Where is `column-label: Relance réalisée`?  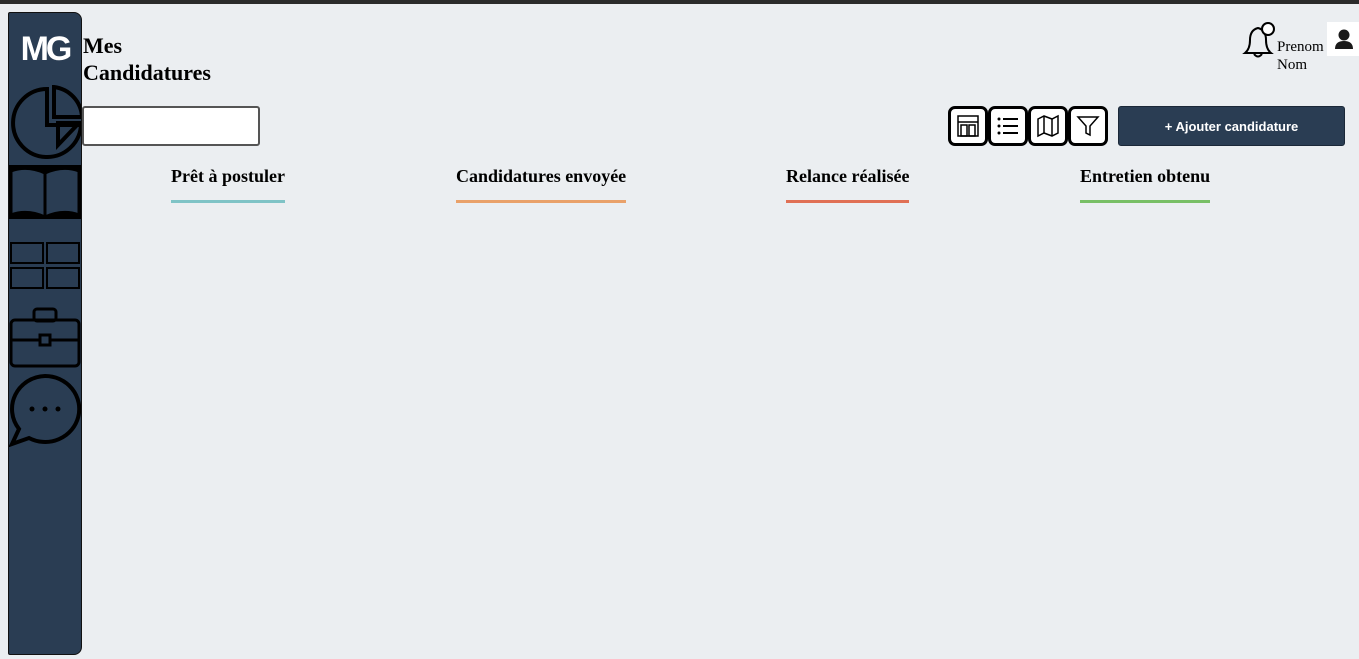
column-label: Relance réalisée is located at coordinates (848, 176).